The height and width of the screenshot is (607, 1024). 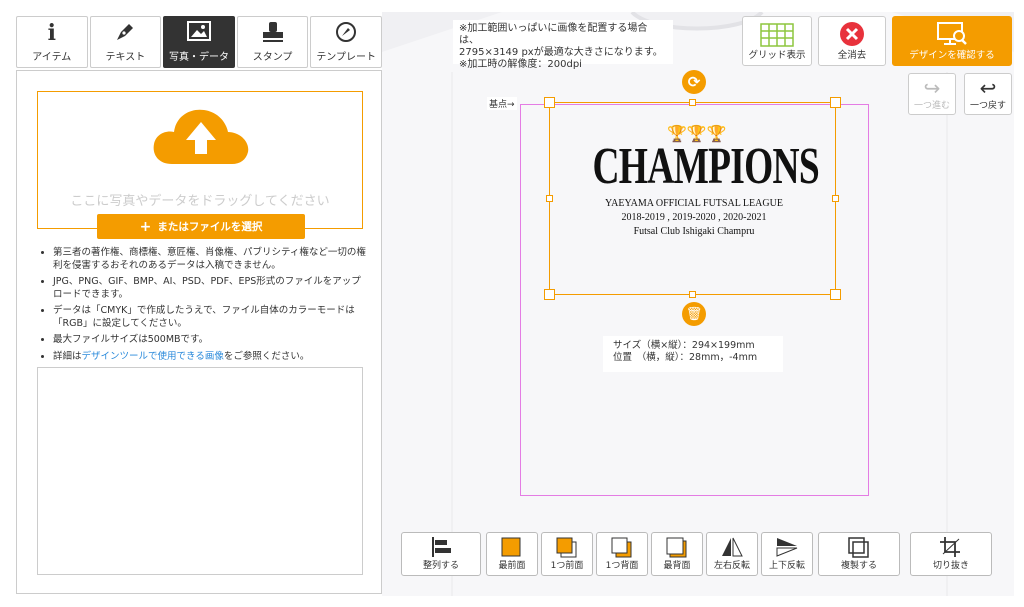 I want to click on monitor-search-icon, so click(x=952, y=33).